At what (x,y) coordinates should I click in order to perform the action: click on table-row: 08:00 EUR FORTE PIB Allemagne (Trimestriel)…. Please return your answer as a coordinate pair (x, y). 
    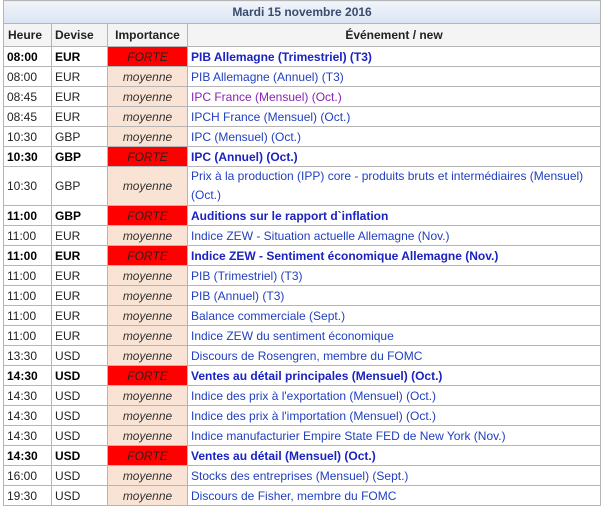
    Looking at the image, I should click on (302, 56).